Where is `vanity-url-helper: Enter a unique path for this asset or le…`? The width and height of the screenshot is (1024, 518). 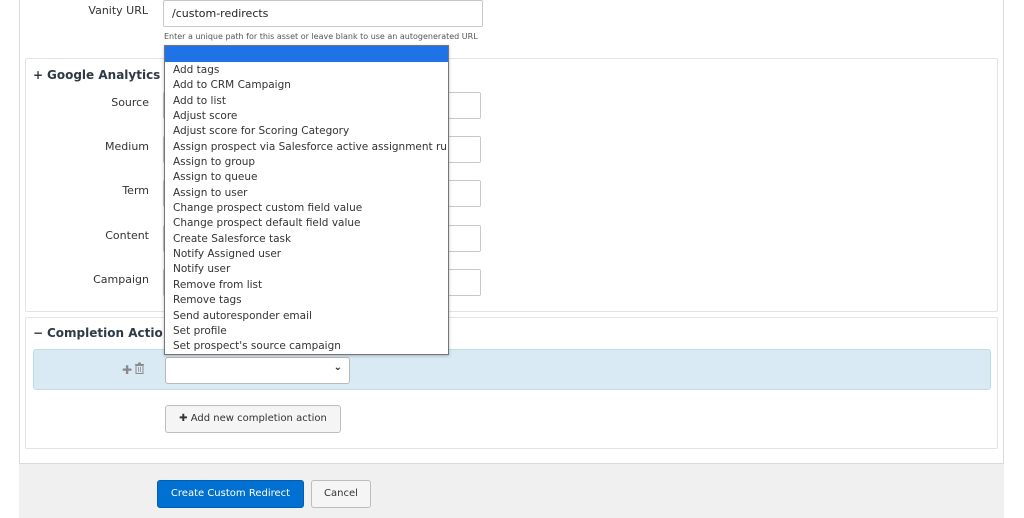 vanity-url-helper: Enter a unique path for this asset or le… is located at coordinates (321, 36).